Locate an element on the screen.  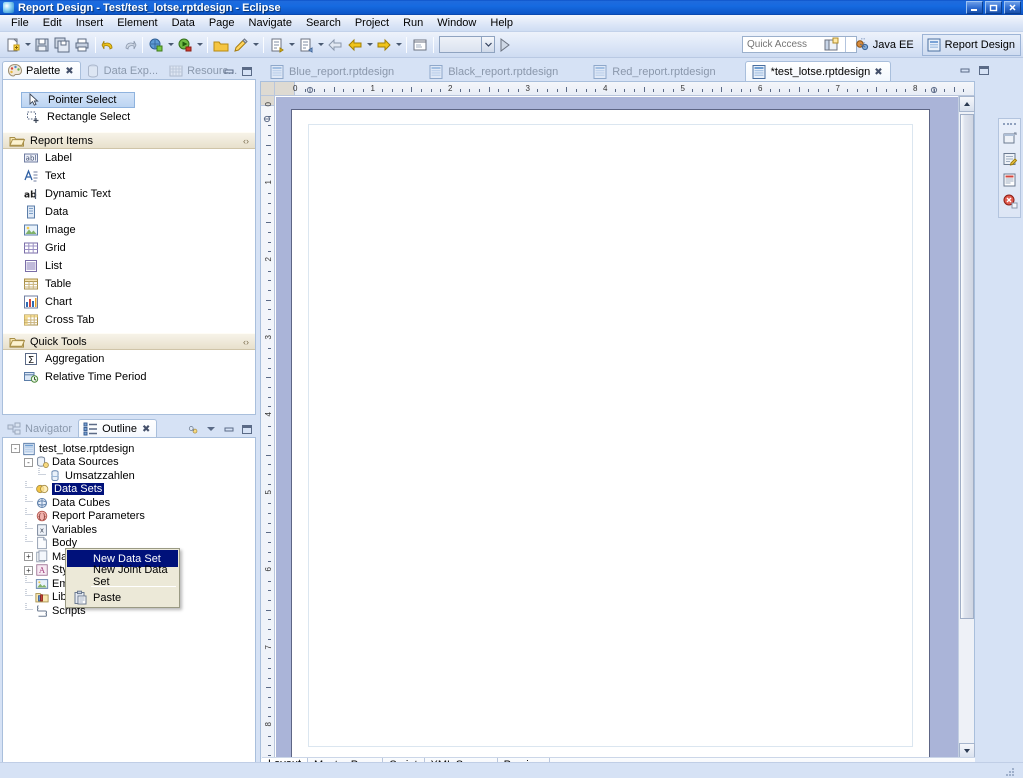
palette-item-text: Text is located at coordinates (129, 176).